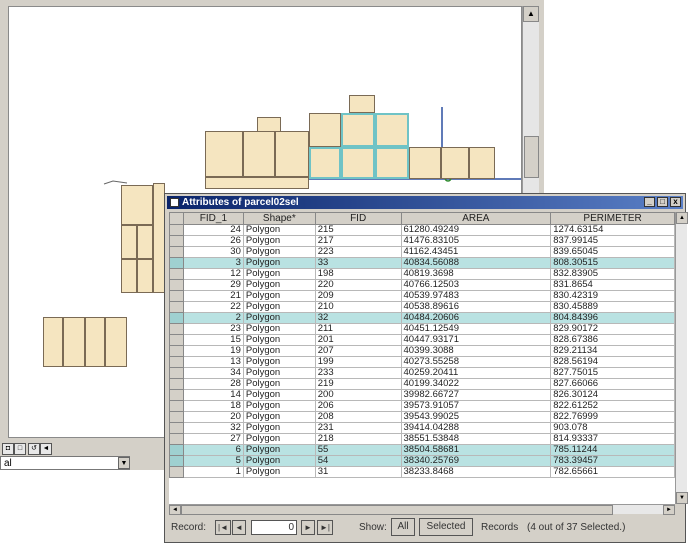 The image size is (692, 549). What do you see at coordinates (422, 428) in the screenshot?
I see `table-row: 32 Polygon 231 39414.04288 903.078` at bounding box center [422, 428].